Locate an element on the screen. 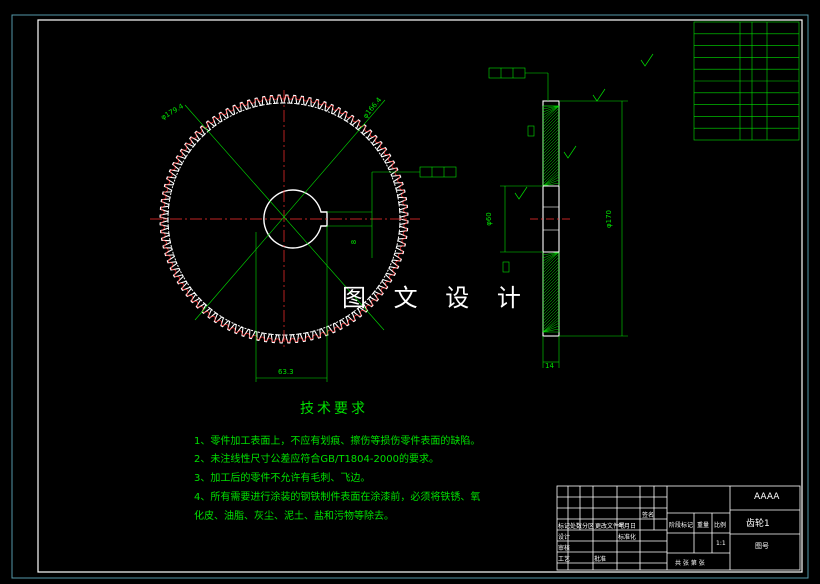  tb-label-standard: 标准化 is located at coordinates (627, 537).